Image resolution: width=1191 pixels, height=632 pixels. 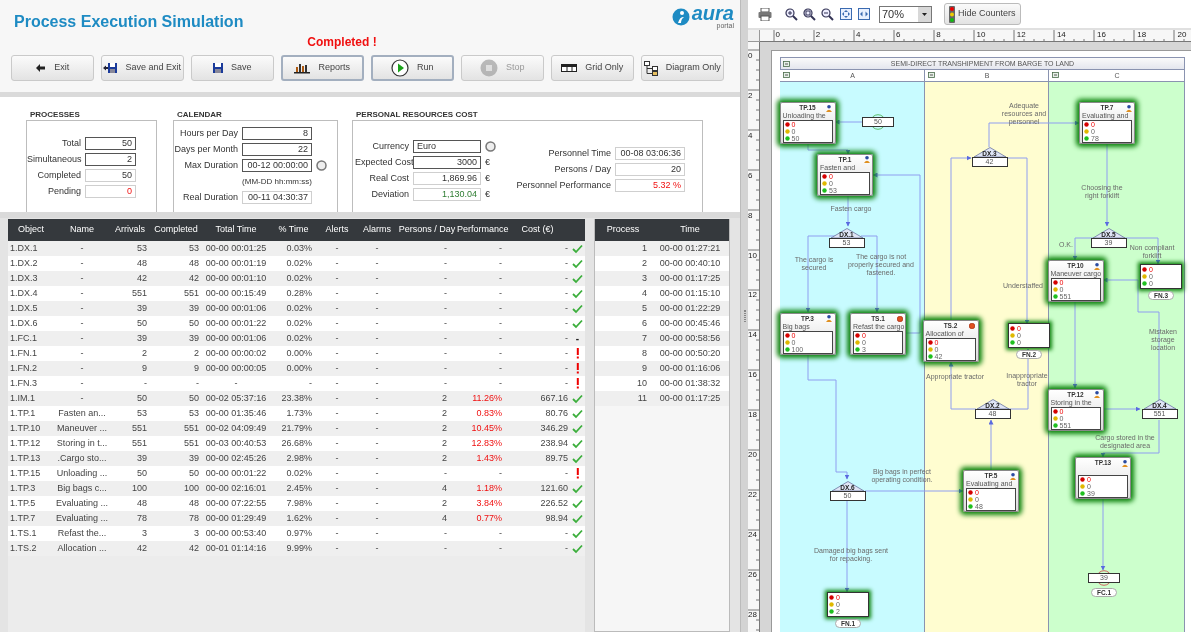 What do you see at coordinates (744, 316) in the screenshot?
I see `splitter-handle` at bounding box center [744, 316].